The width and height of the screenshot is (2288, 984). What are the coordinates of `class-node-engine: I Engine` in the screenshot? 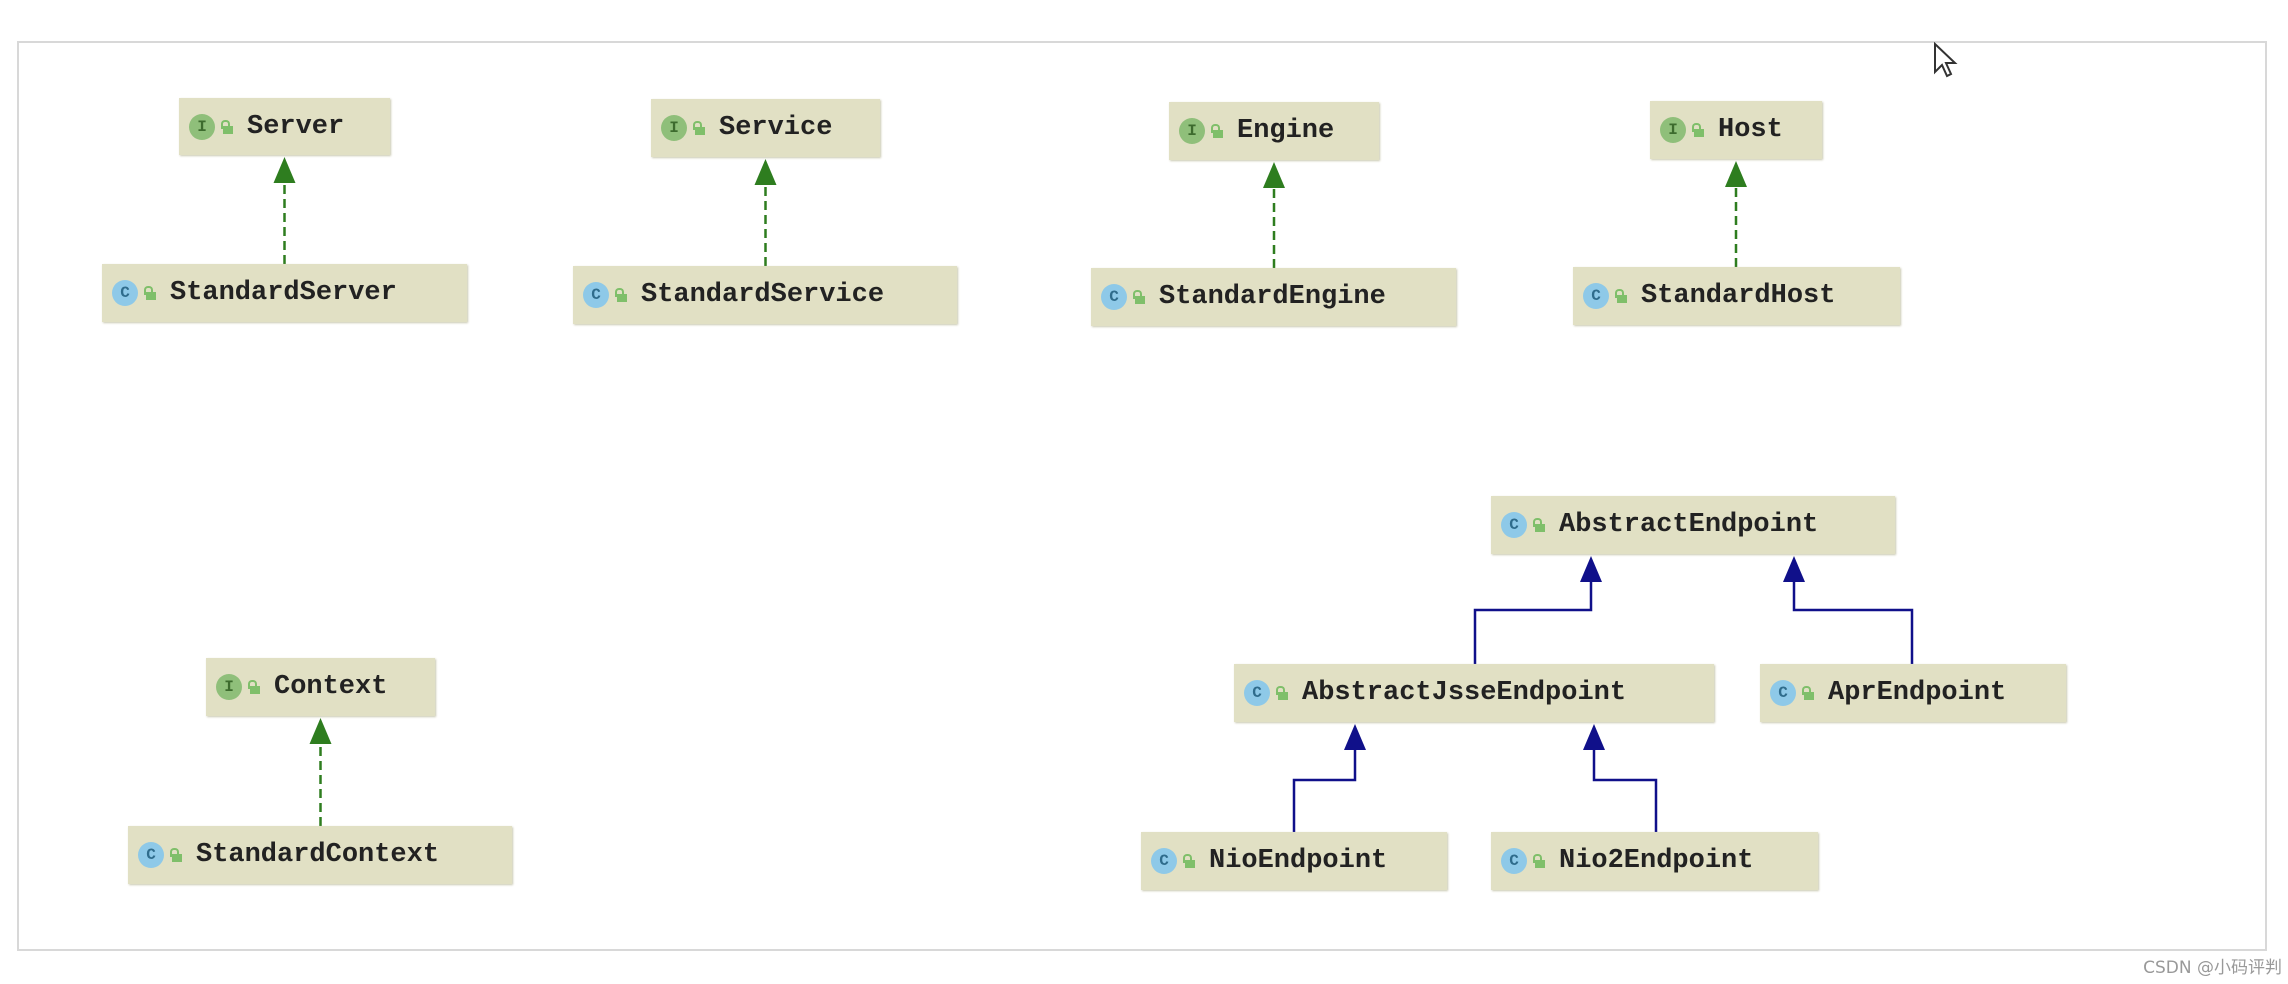 It's located at (1274, 131).